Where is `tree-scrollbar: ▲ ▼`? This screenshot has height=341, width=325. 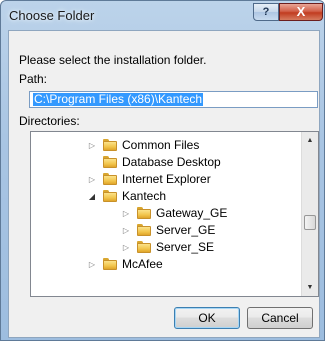
tree-scrollbar: ▲ ▼ is located at coordinates (309, 214).